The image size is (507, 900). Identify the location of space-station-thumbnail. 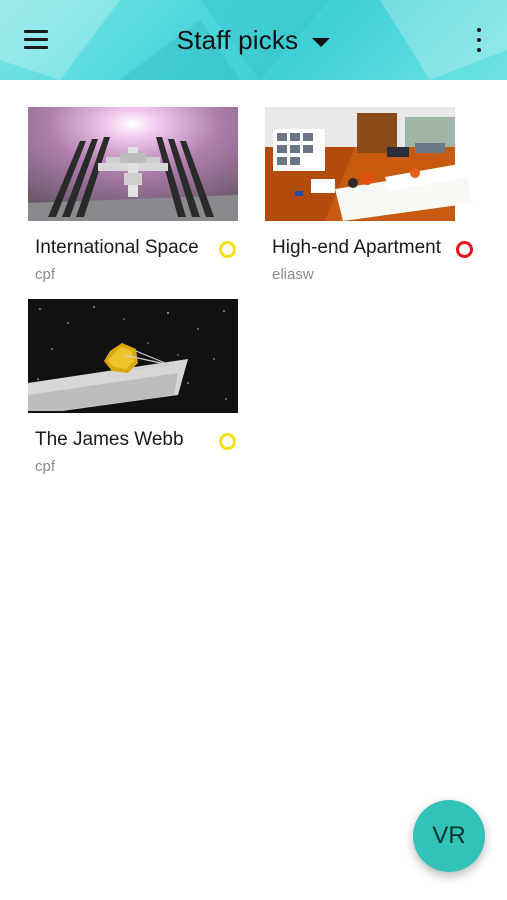
(133, 164).